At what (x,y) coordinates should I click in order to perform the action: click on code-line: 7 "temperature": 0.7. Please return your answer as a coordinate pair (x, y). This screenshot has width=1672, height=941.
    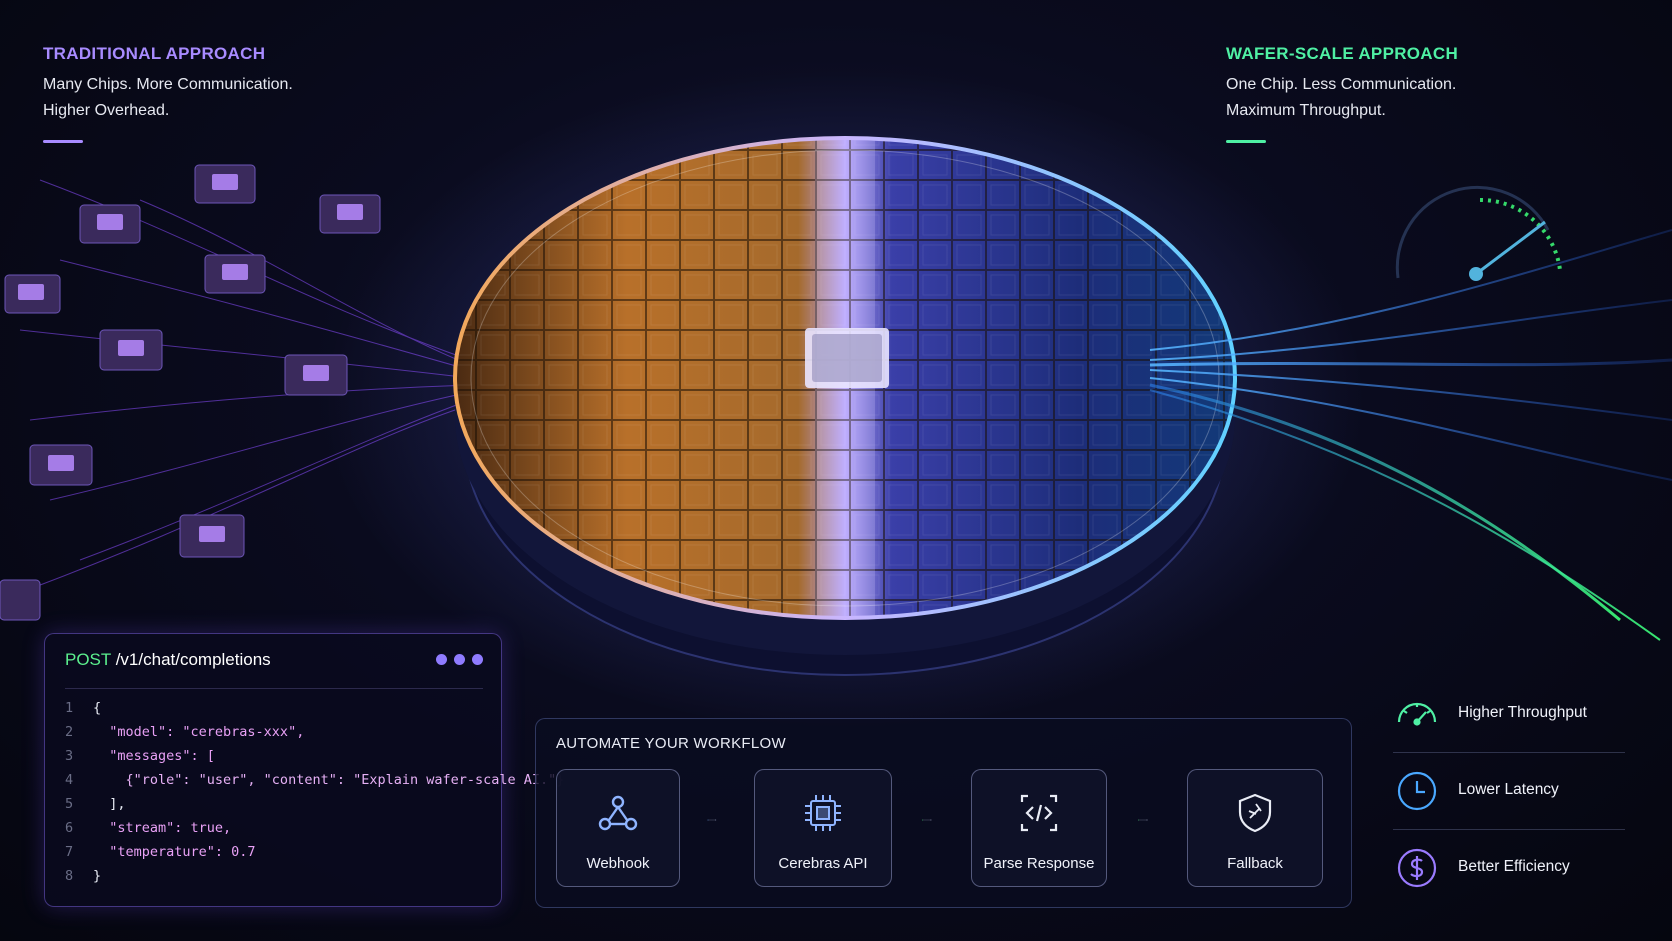
    Looking at the image, I should click on (160, 852).